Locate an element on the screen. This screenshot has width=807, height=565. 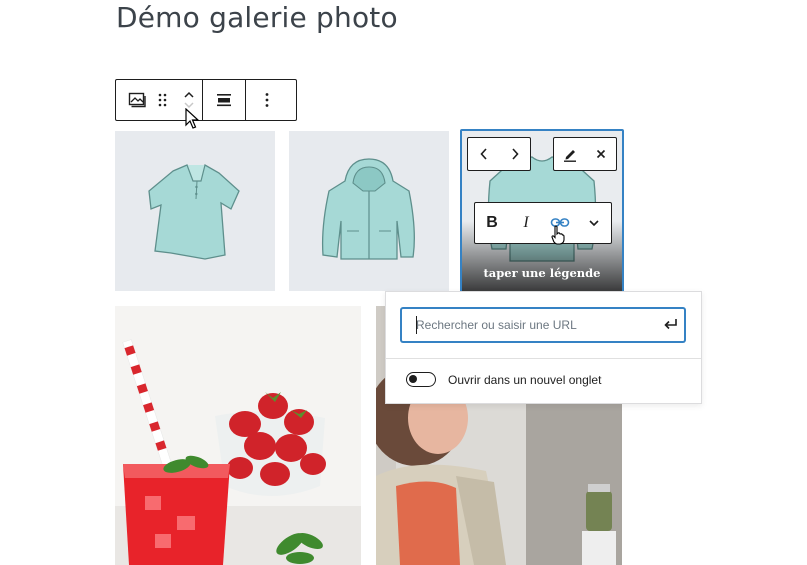
image-nav-toolbar is located at coordinates (499, 154).